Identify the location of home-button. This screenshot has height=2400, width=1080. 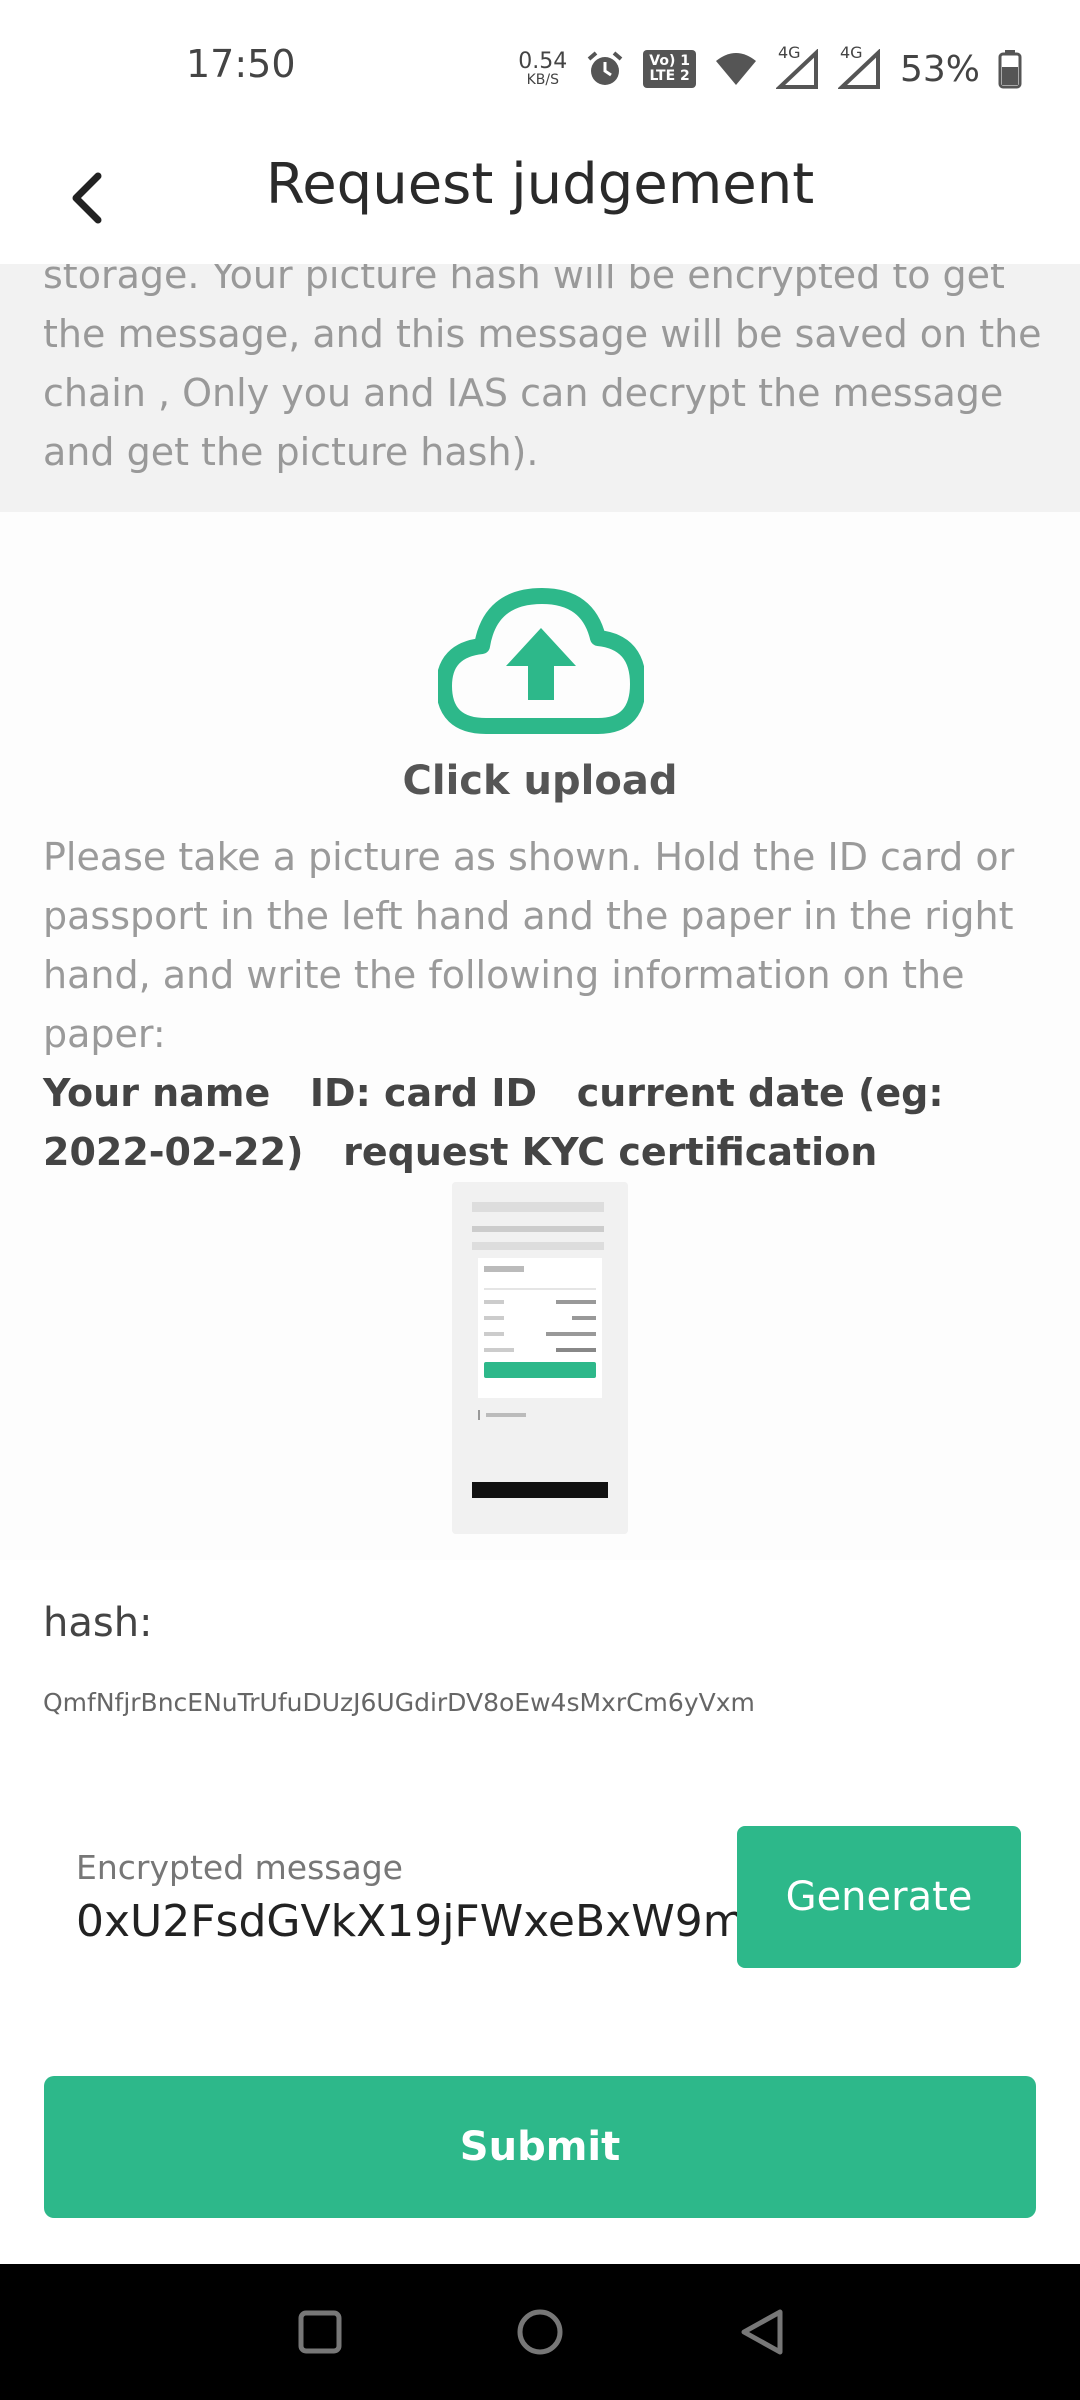
(540, 2332).